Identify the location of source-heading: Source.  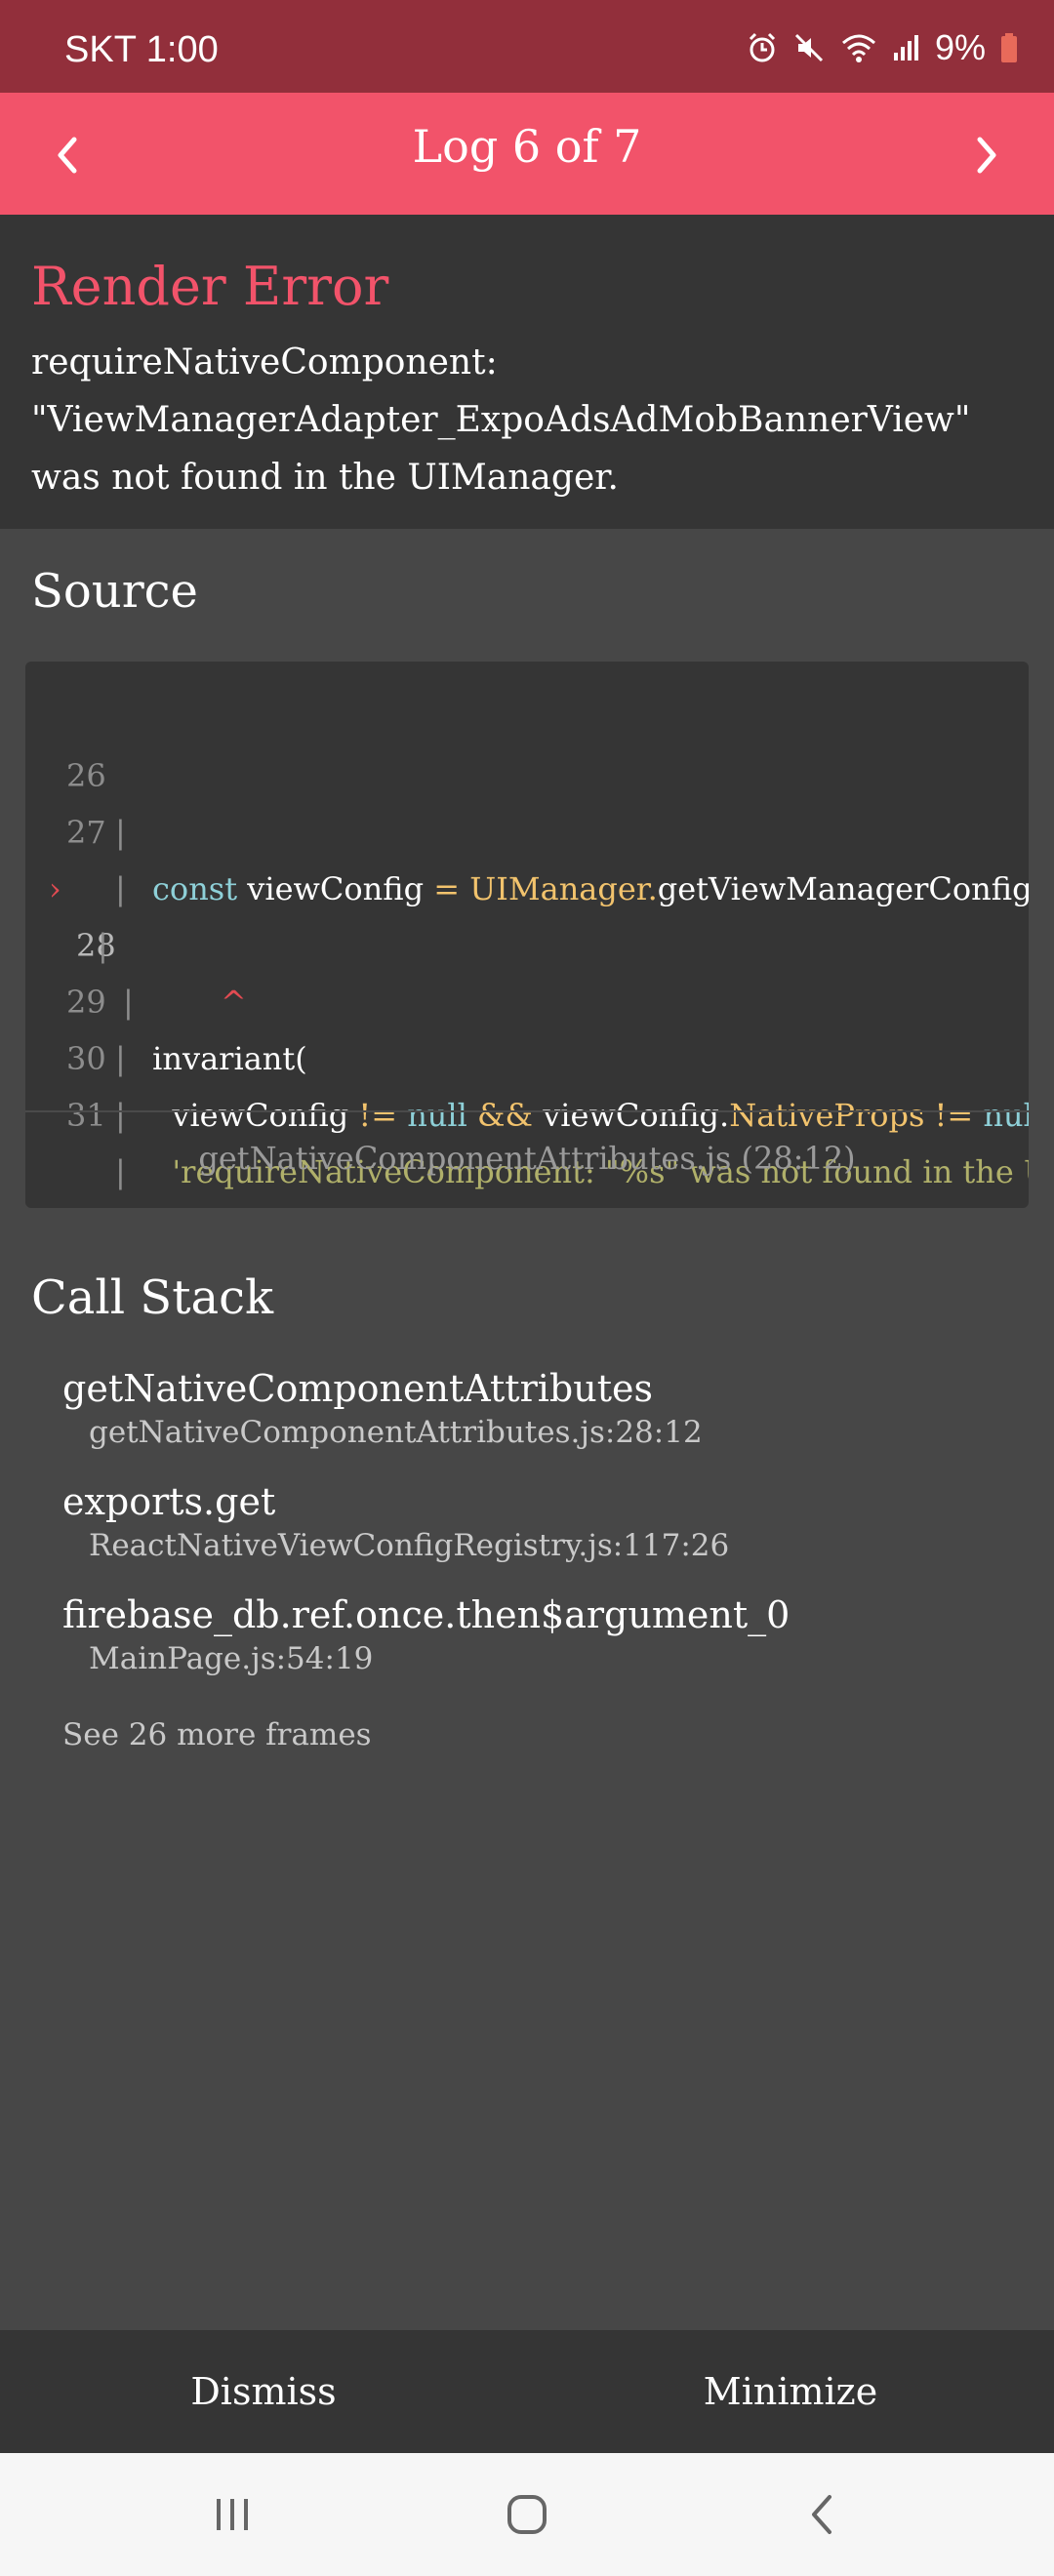
(115, 591).